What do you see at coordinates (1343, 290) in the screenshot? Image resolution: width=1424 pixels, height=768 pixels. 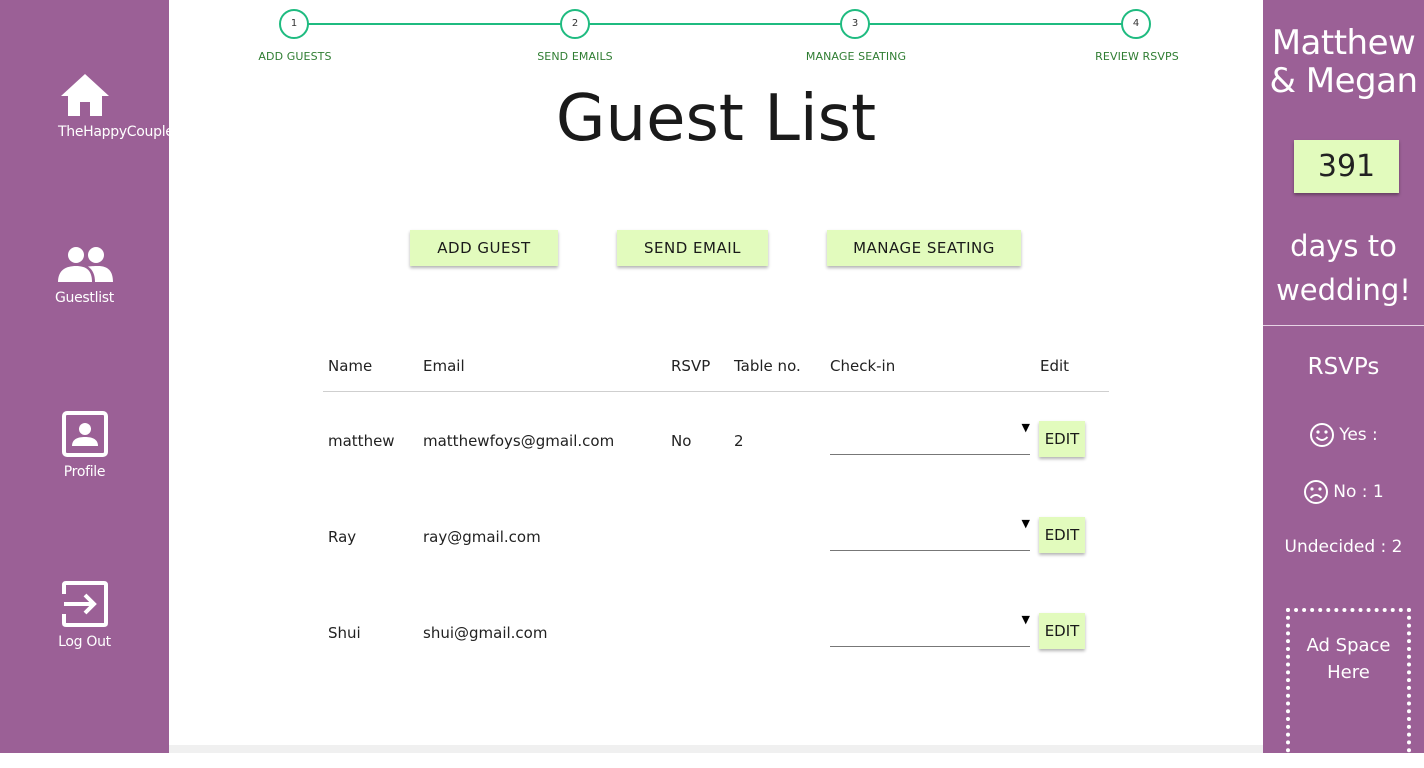 I see `days-text-line-2: wedding!` at bounding box center [1343, 290].